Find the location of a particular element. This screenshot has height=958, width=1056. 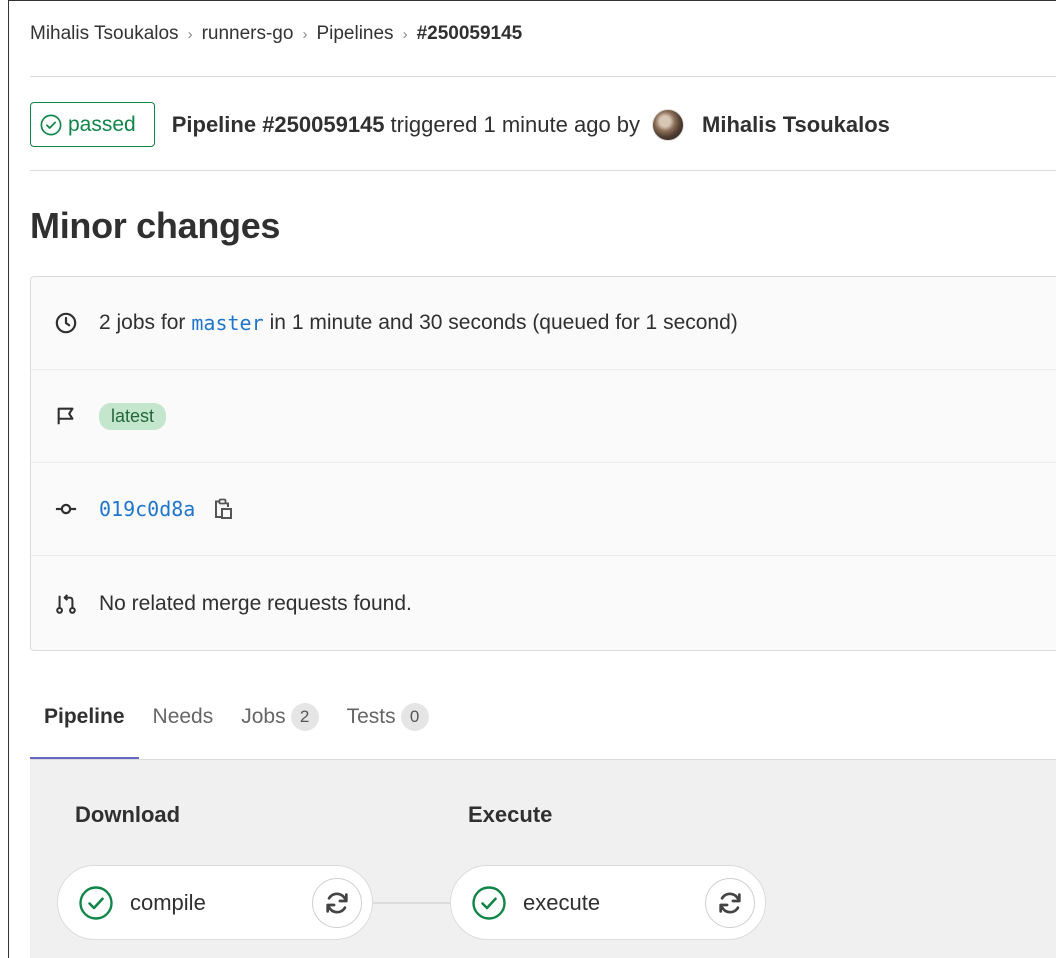

flag-icon is located at coordinates (65, 416).